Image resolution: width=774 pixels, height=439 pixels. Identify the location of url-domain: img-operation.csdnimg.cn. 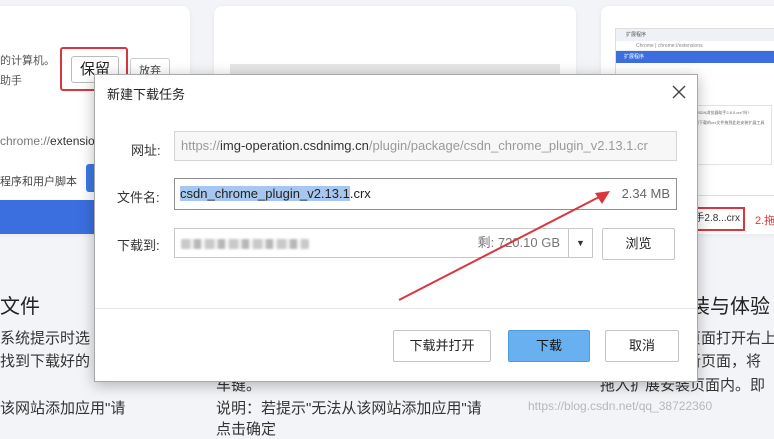
(294, 145).